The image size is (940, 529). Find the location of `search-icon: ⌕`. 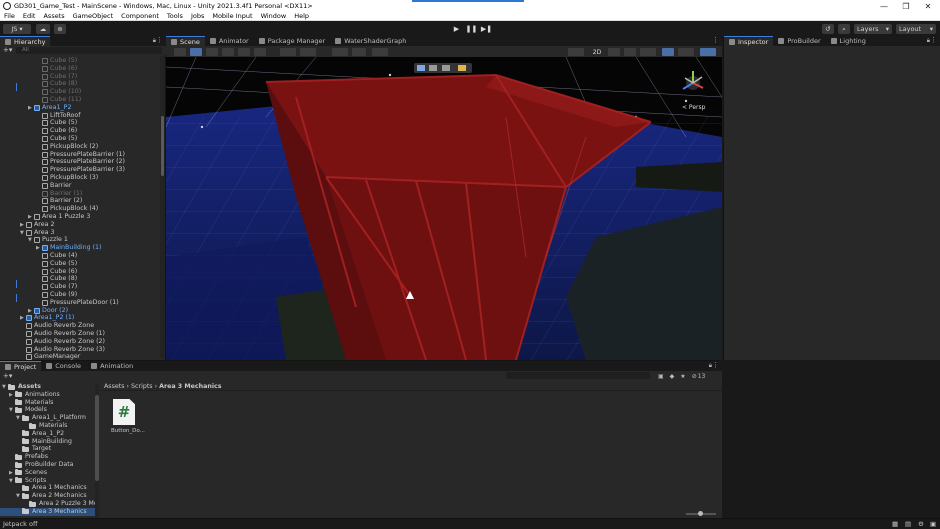

search-icon: ⌕ is located at coordinates (844, 29).